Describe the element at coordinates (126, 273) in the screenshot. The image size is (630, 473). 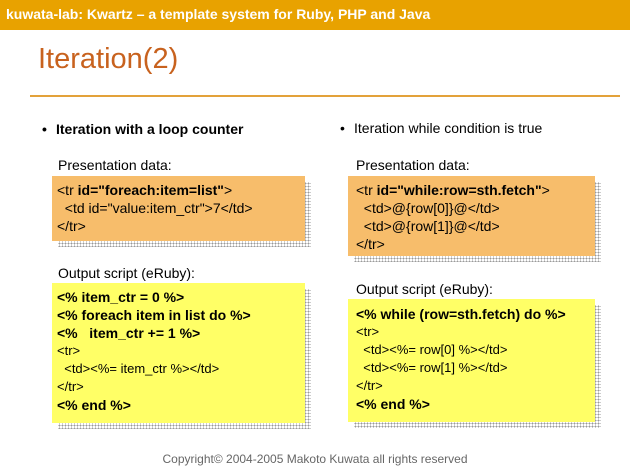
I see `left-output-label: Output script (eRuby):` at that location.